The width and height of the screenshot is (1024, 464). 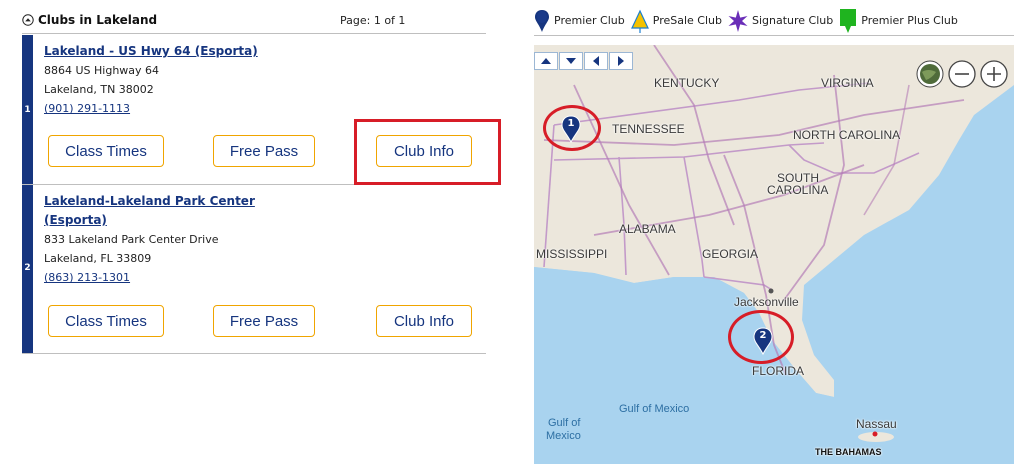 I want to click on list-header: Clubs in Lakeland Page: 1 of 1, so click(x=254, y=22).